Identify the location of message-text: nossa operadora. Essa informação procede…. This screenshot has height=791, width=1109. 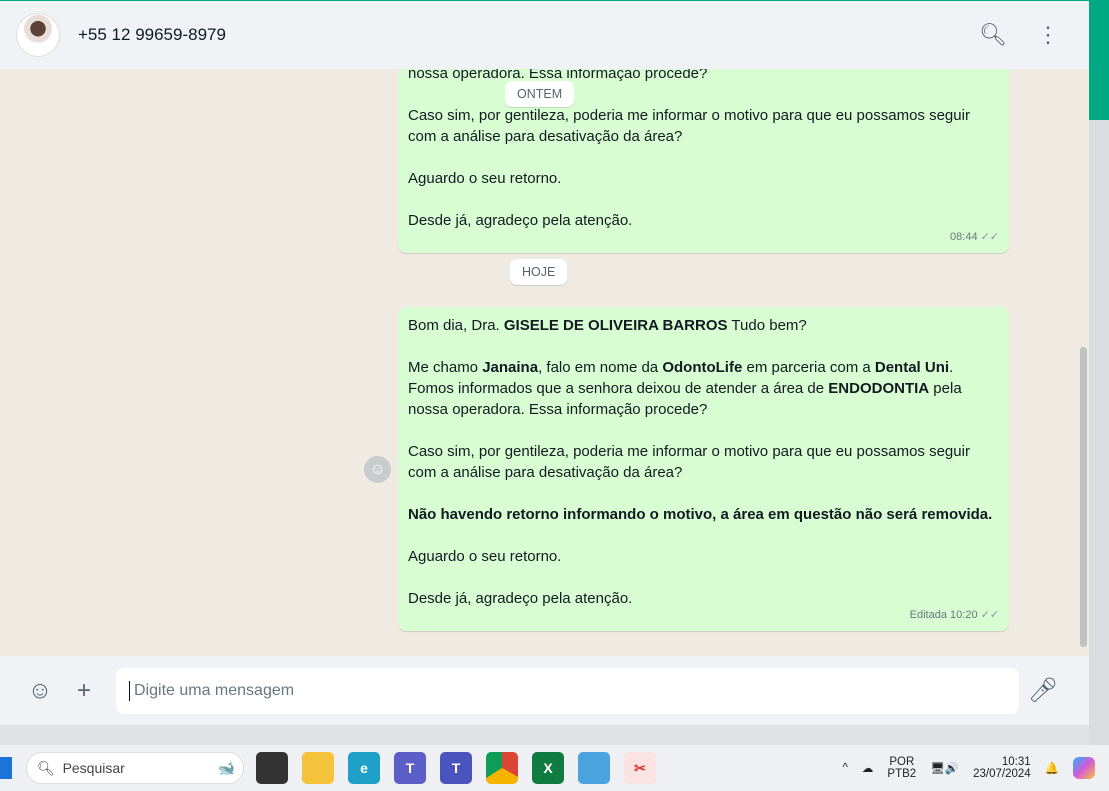
(558, 75).